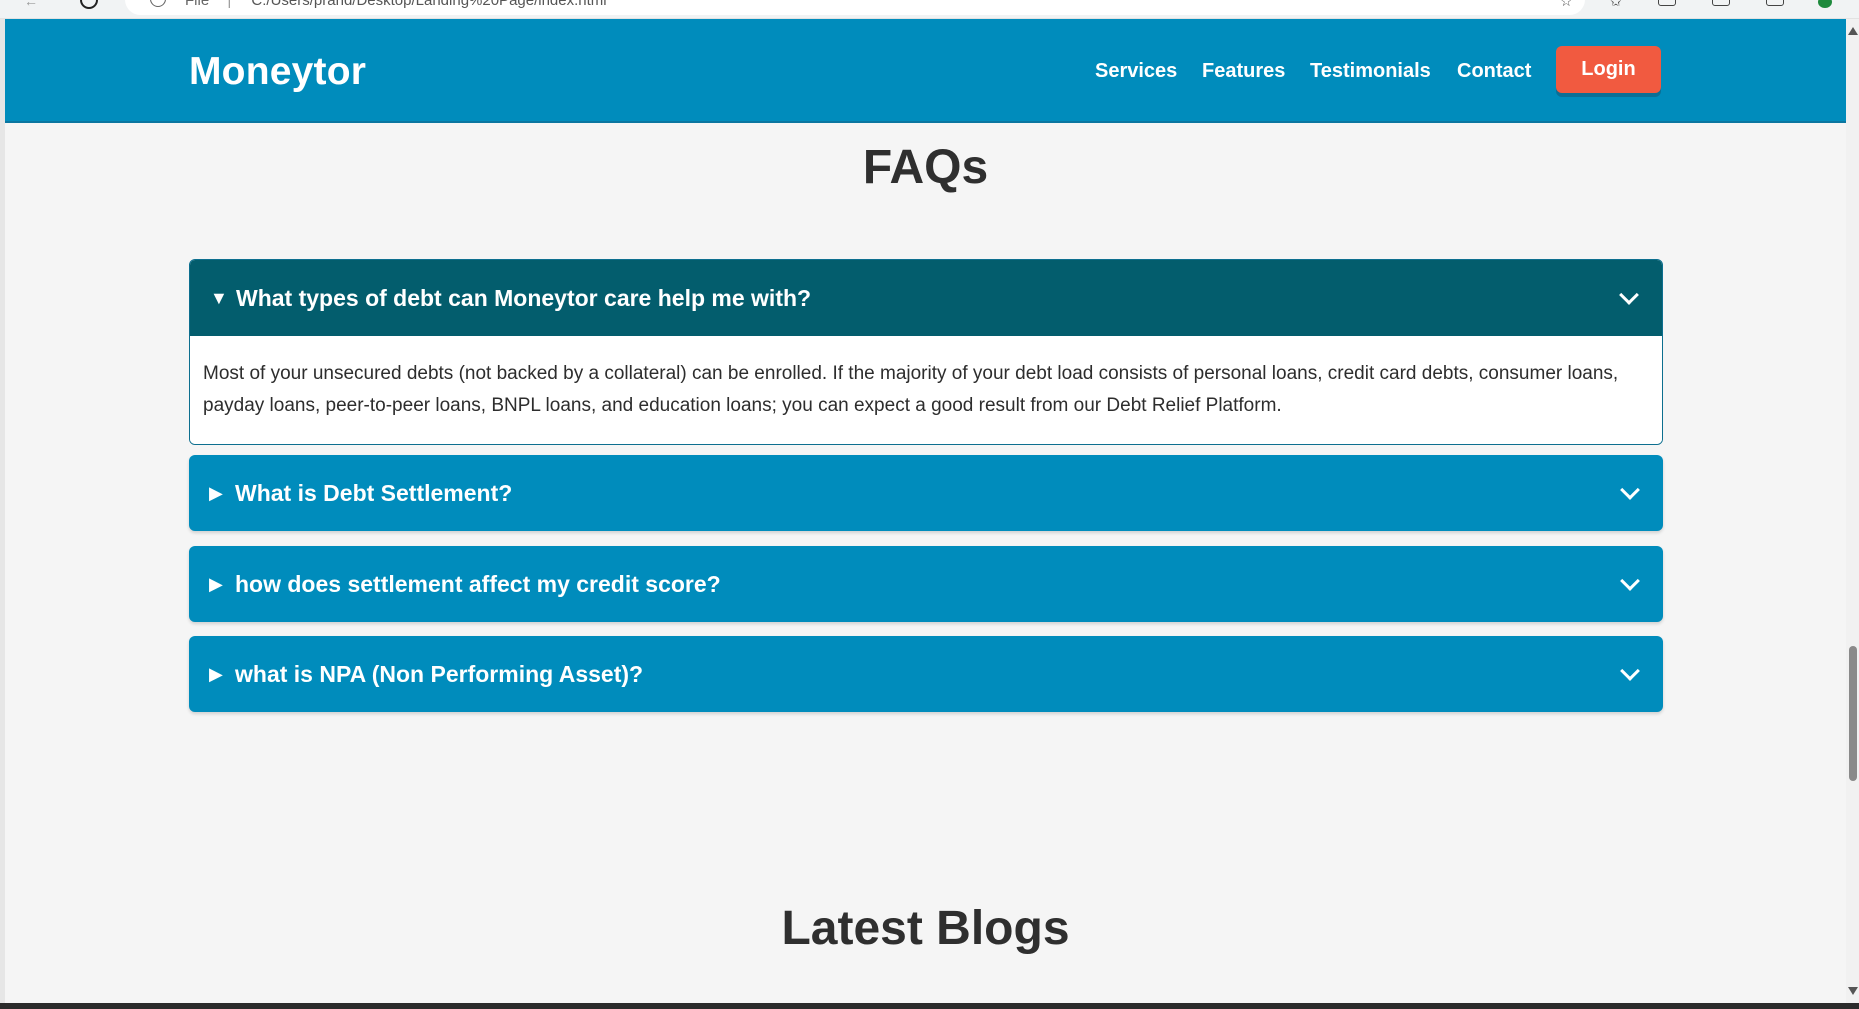  What do you see at coordinates (197, 4) in the screenshot?
I see `url-scheme: File` at bounding box center [197, 4].